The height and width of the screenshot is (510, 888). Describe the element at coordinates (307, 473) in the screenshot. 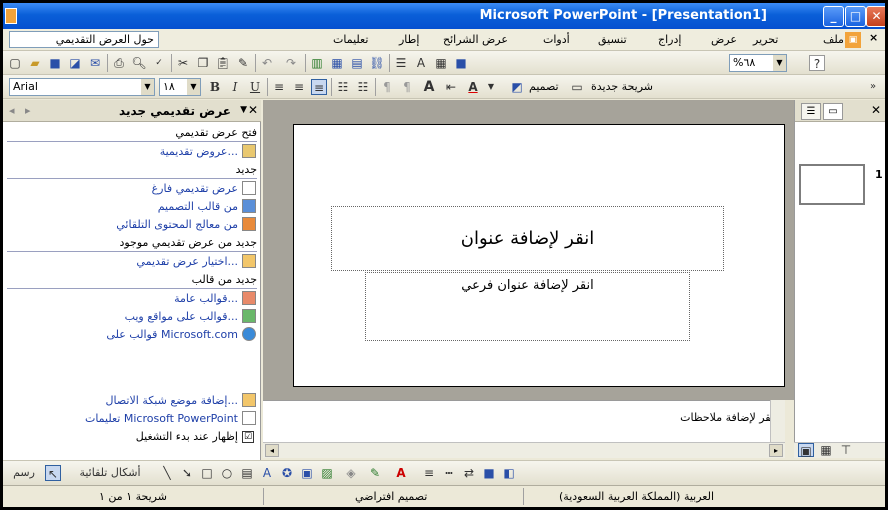

I see `clipart-icon: ▣` at that location.